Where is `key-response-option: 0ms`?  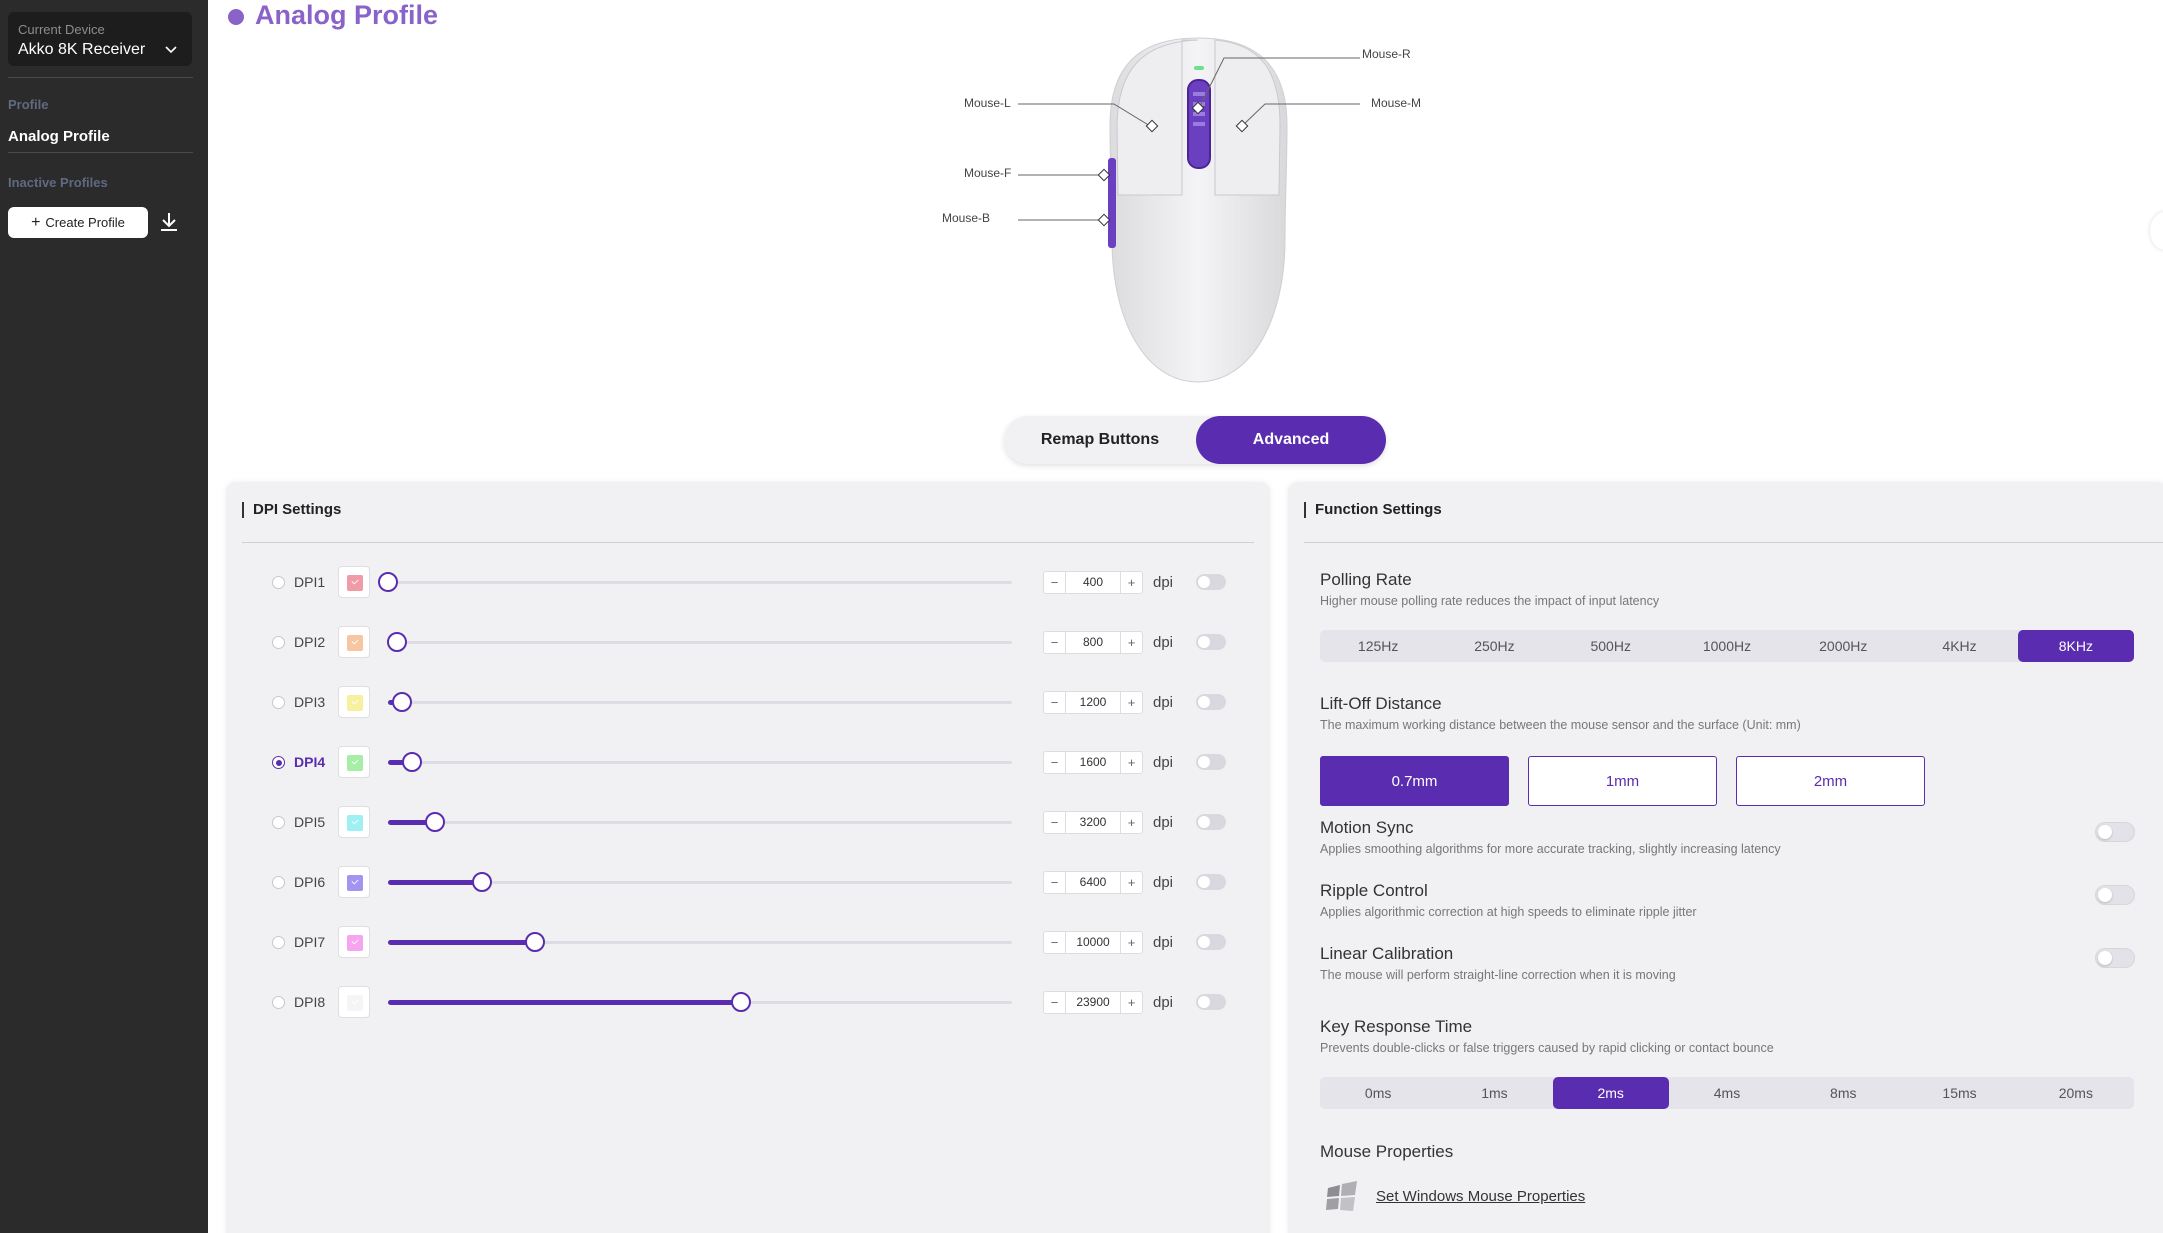 key-response-option: 0ms is located at coordinates (1378, 1093).